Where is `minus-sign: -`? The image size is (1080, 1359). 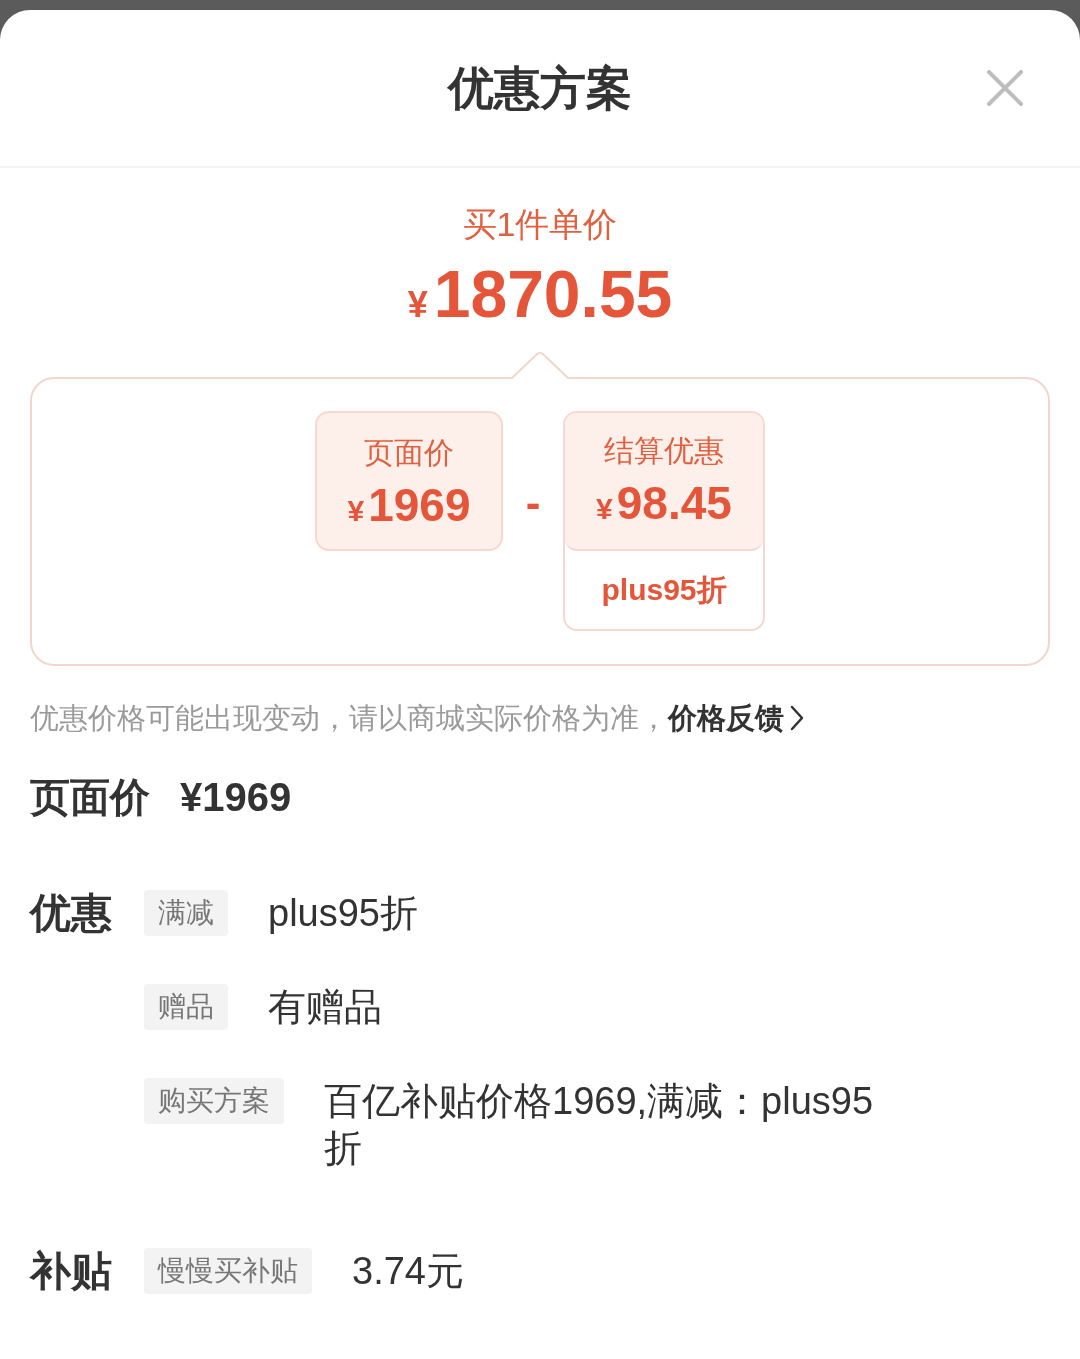 minus-sign: - is located at coordinates (533, 503).